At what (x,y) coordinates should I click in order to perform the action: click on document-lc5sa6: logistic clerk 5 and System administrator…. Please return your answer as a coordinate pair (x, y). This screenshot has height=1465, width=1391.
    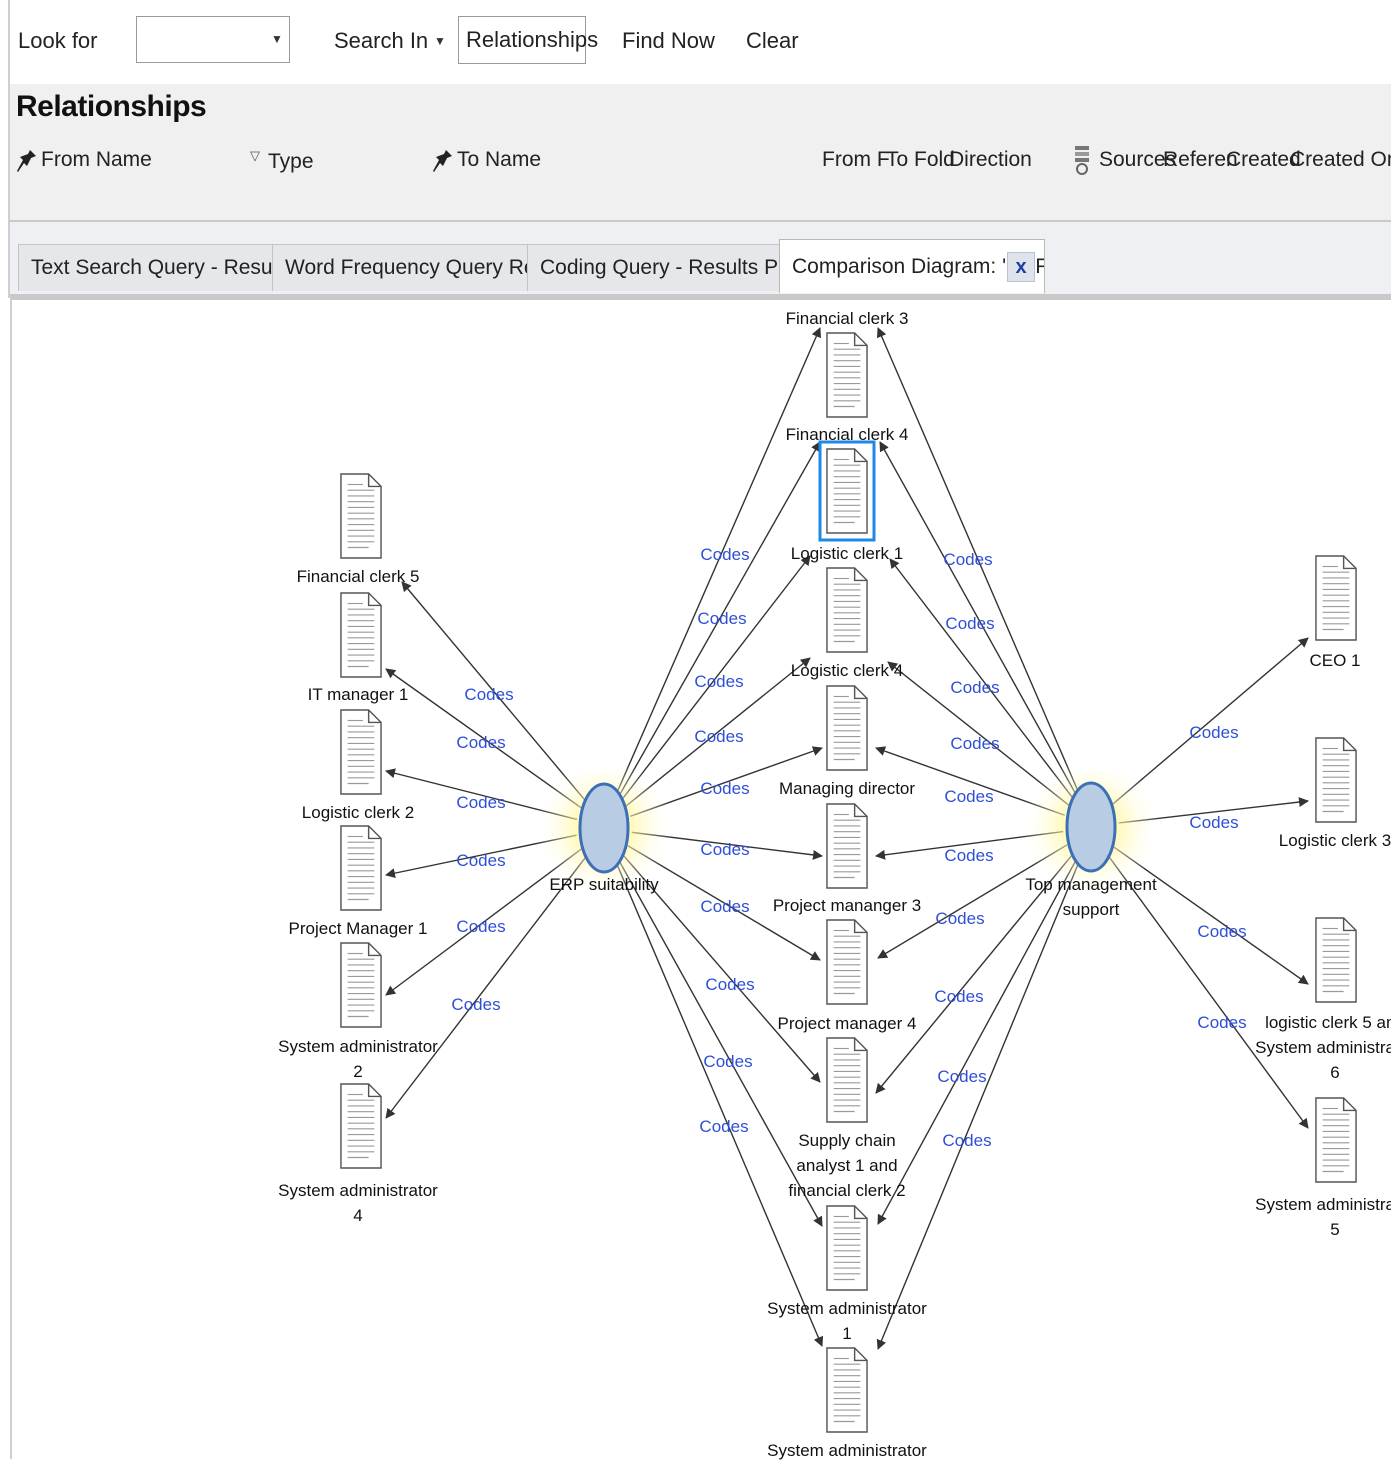
    Looking at the image, I should click on (1323, 999).